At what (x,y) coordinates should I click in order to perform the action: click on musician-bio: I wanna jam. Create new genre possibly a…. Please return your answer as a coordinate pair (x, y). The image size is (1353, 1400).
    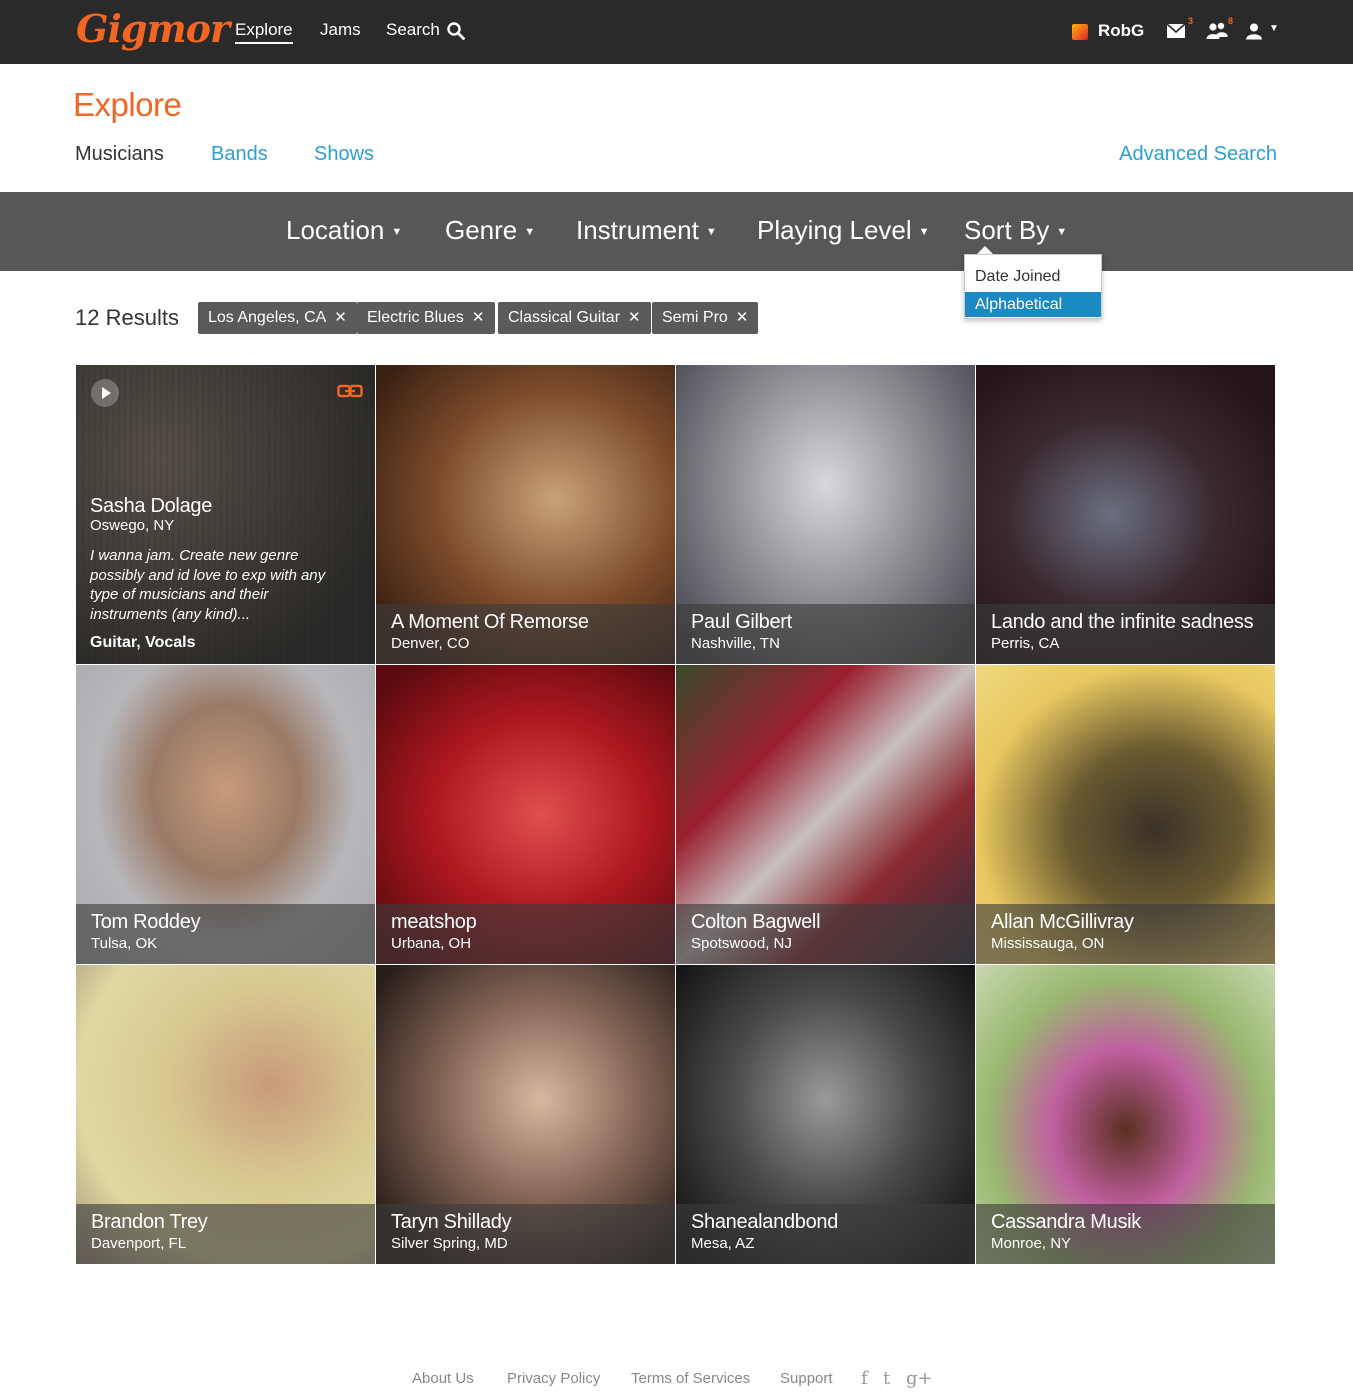
    Looking at the image, I should click on (208, 585).